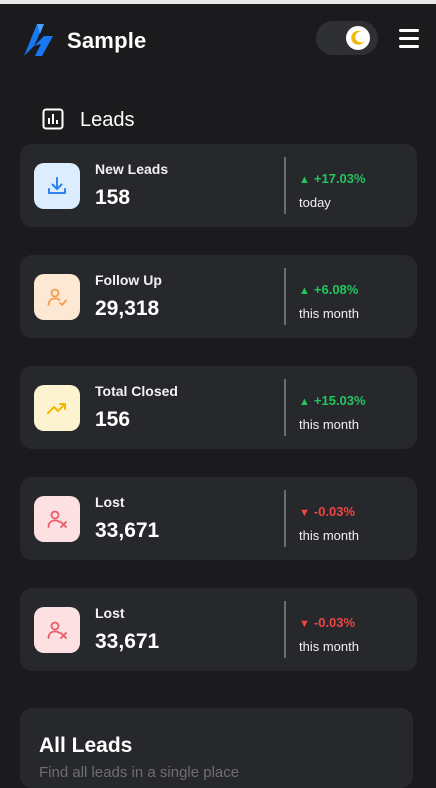 The image size is (436, 788). I want to click on panel-title: All Leads, so click(86, 745).